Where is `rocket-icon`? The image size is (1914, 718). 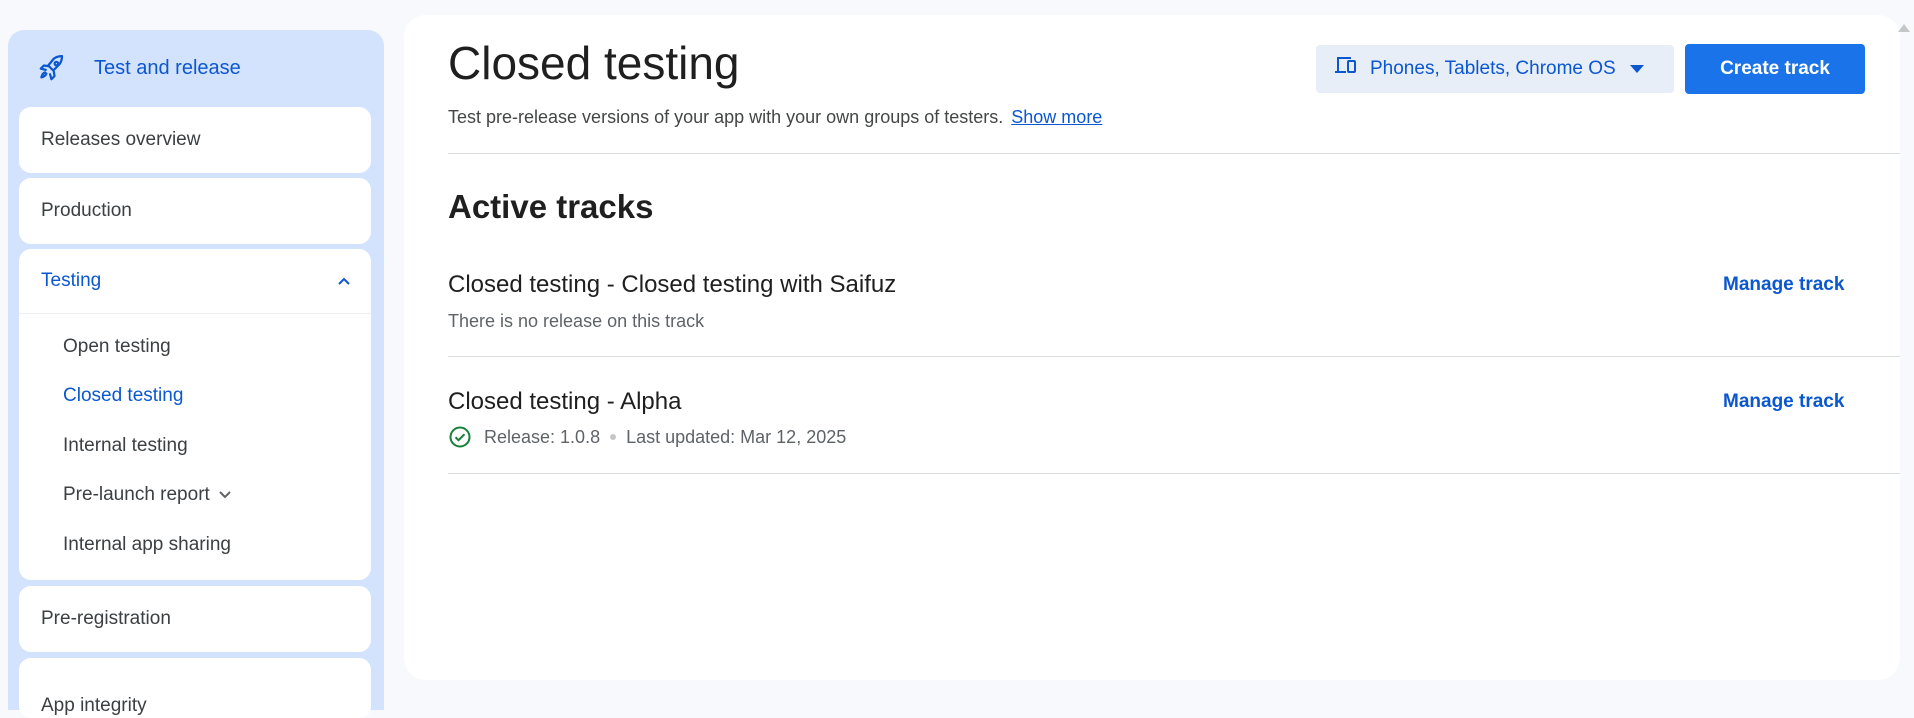 rocket-icon is located at coordinates (52, 68).